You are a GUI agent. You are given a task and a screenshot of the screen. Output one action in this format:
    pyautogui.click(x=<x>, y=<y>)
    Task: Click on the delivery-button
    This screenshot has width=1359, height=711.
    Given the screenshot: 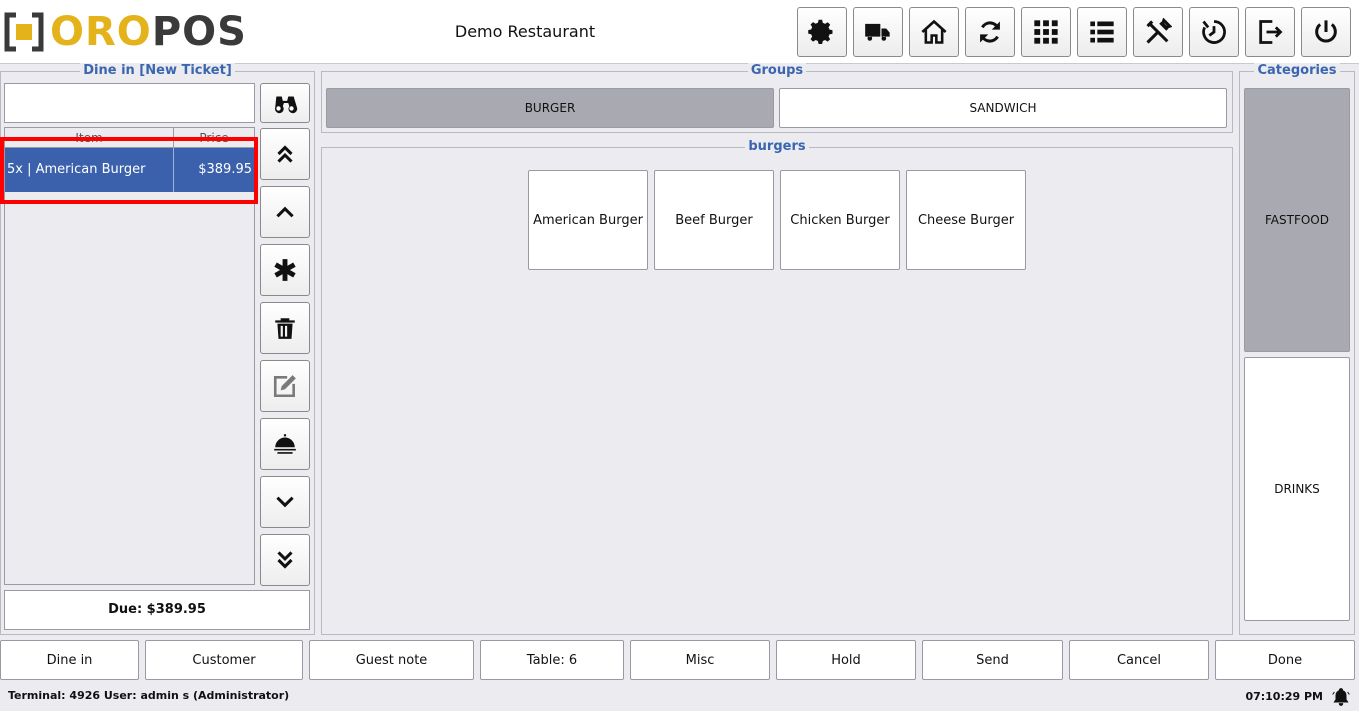 What is the action you would take?
    pyautogui.click(x=878, y=32)
    